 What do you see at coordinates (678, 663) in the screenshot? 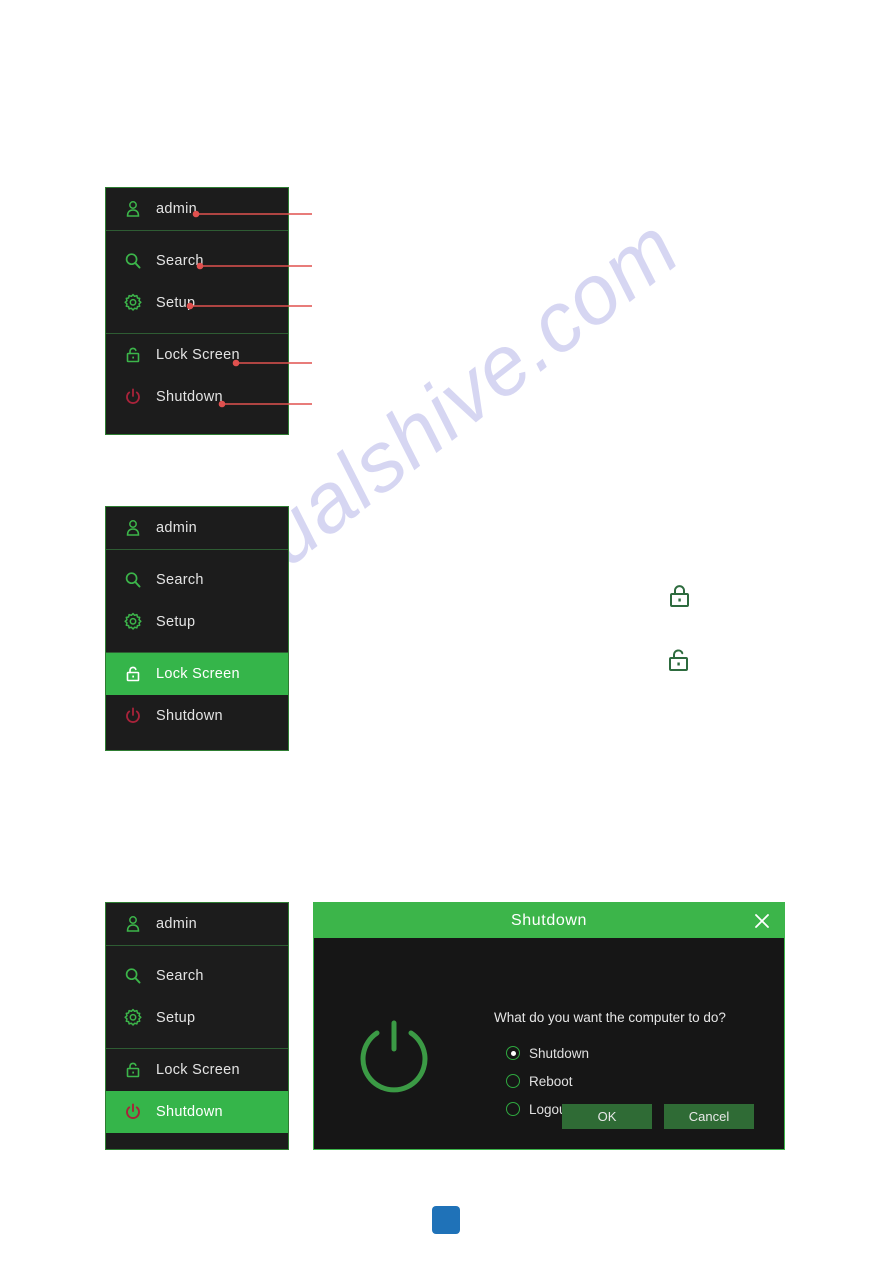
I see `unlocked-padlock-icon` at bounding box center [678, 663].